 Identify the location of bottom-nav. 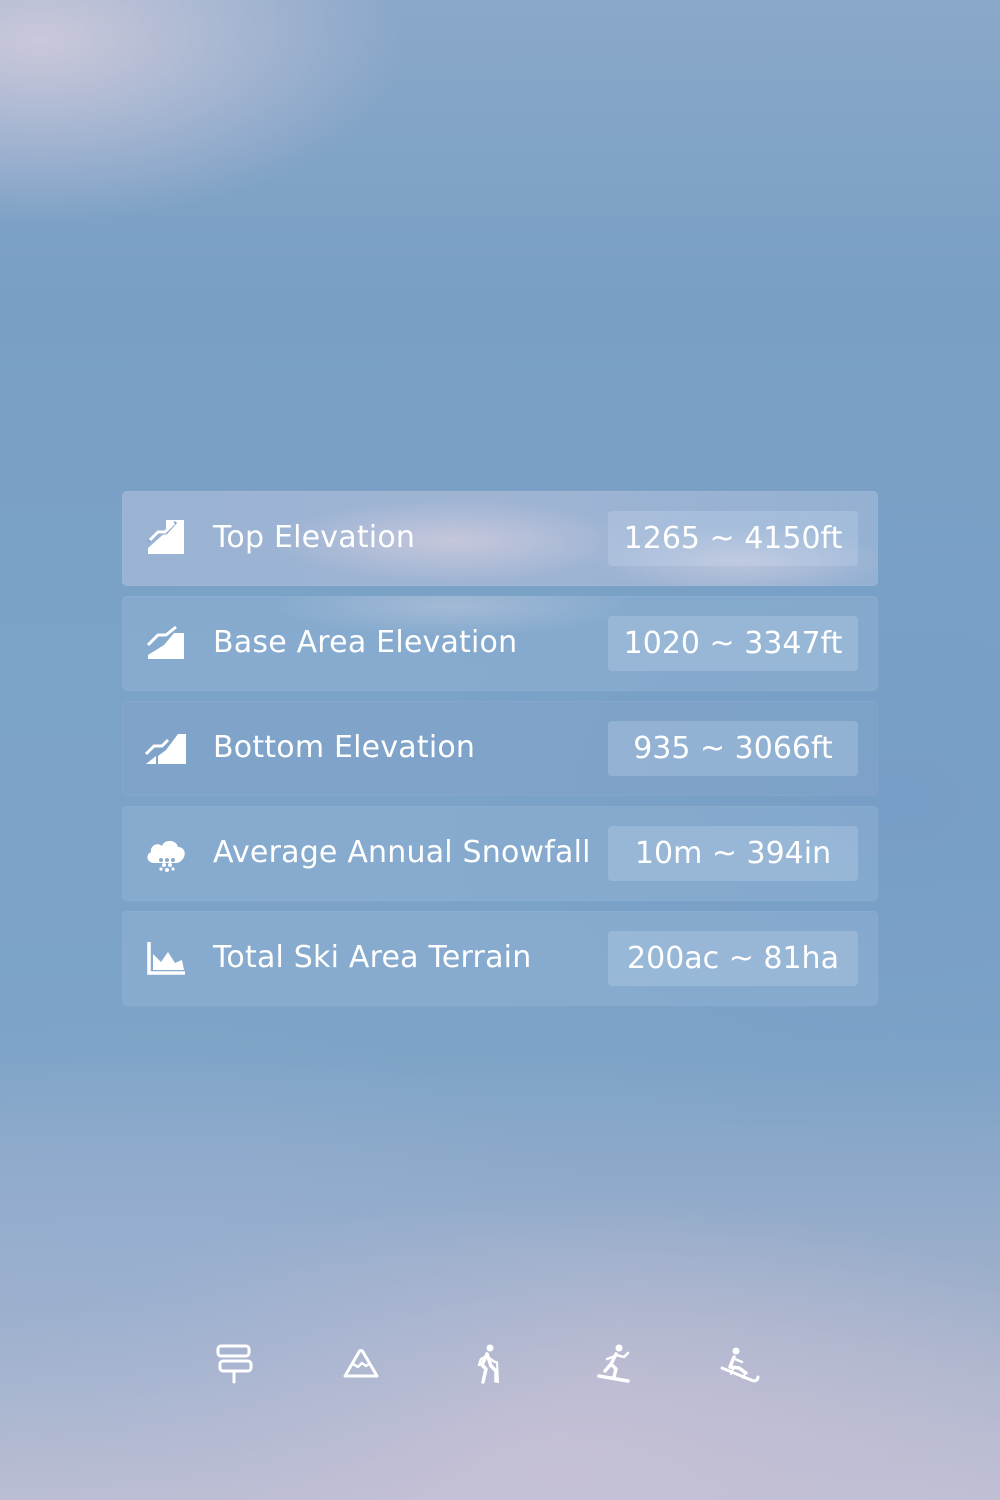
(500, 1365).